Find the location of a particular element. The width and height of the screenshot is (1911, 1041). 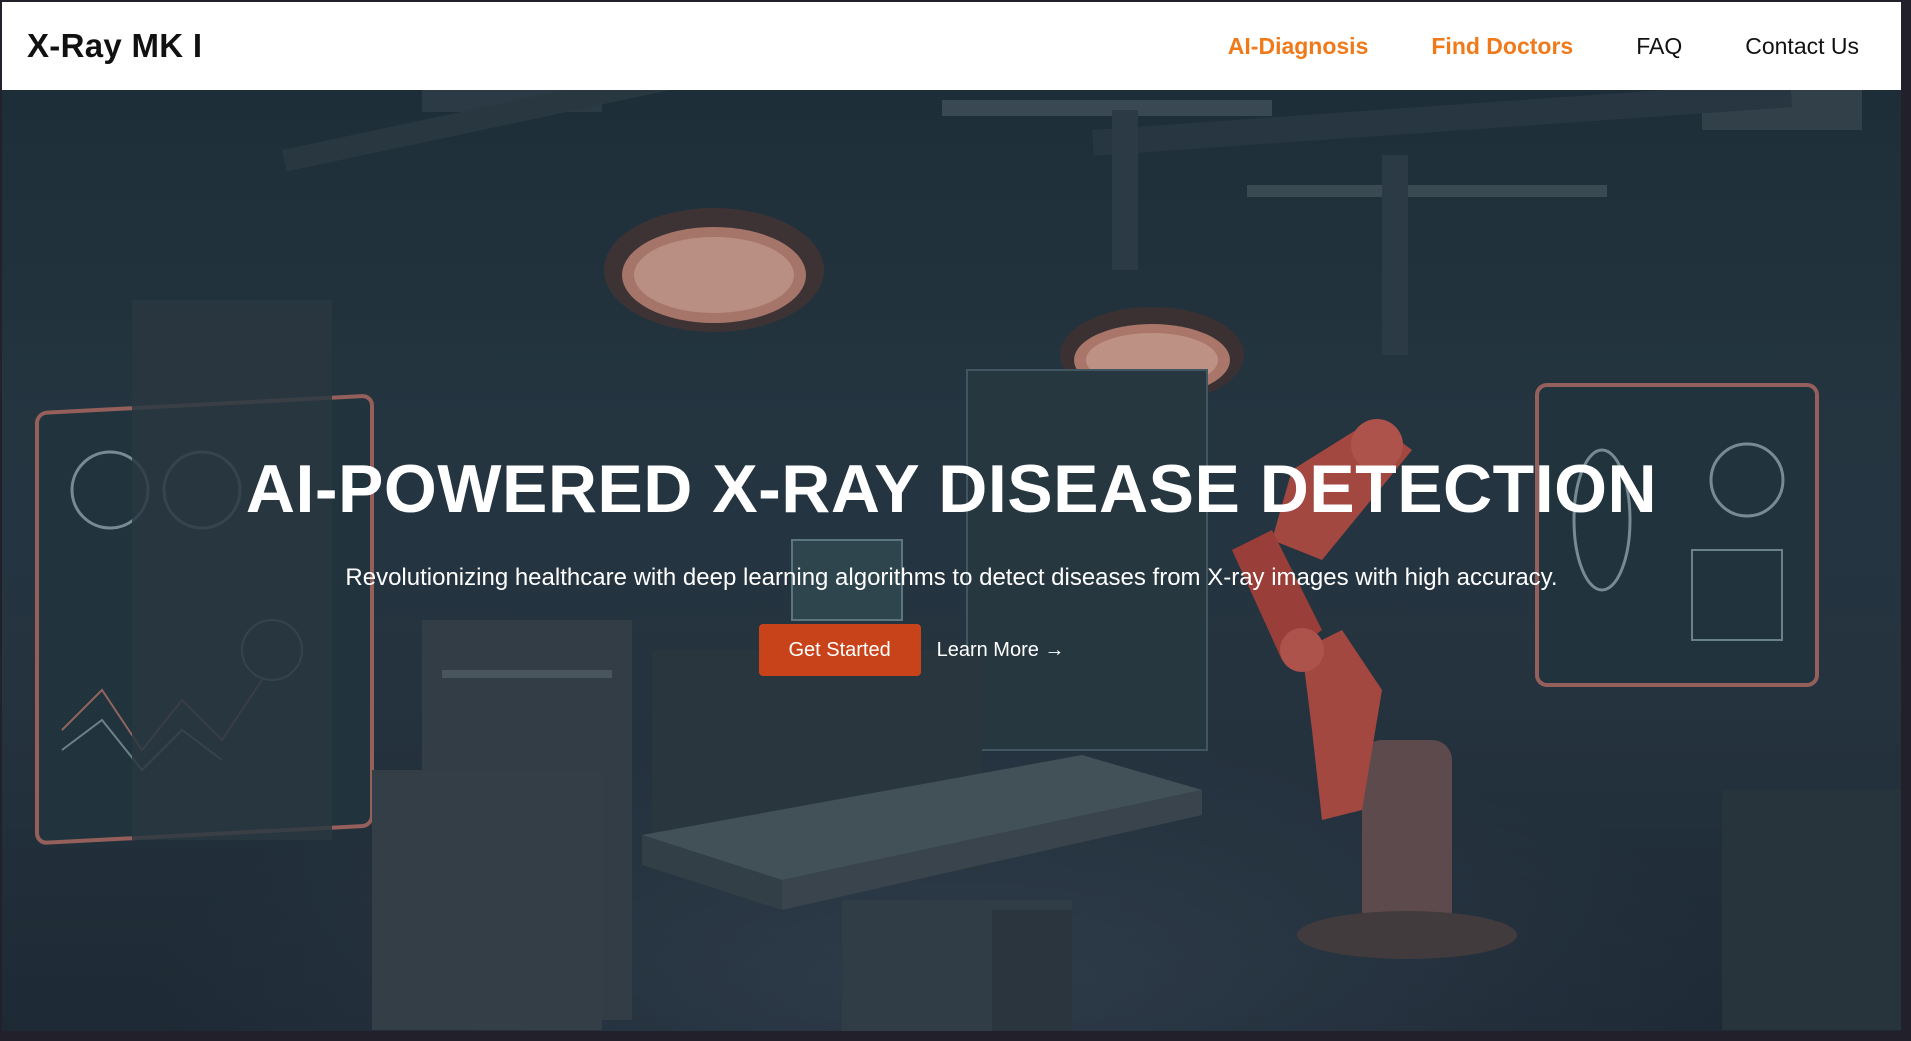

nav-link-ai-diagnosis: AI-Diagnosis is located at coordinates (1298, 46).